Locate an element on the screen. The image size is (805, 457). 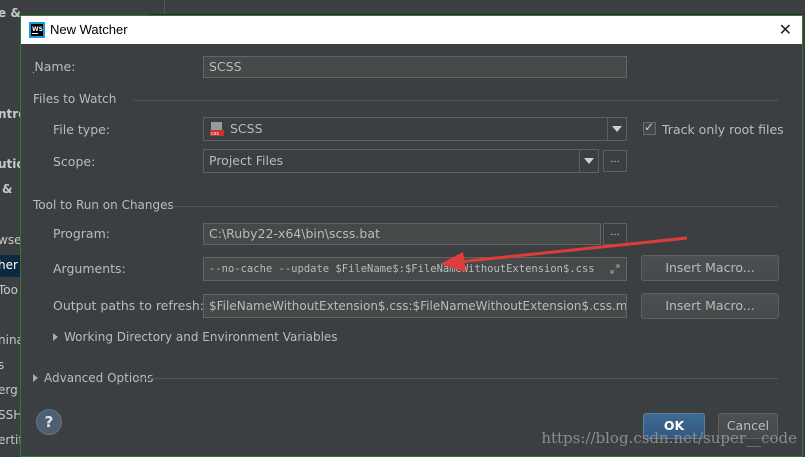
annotation-arrow is located at coordinates (564, 254).